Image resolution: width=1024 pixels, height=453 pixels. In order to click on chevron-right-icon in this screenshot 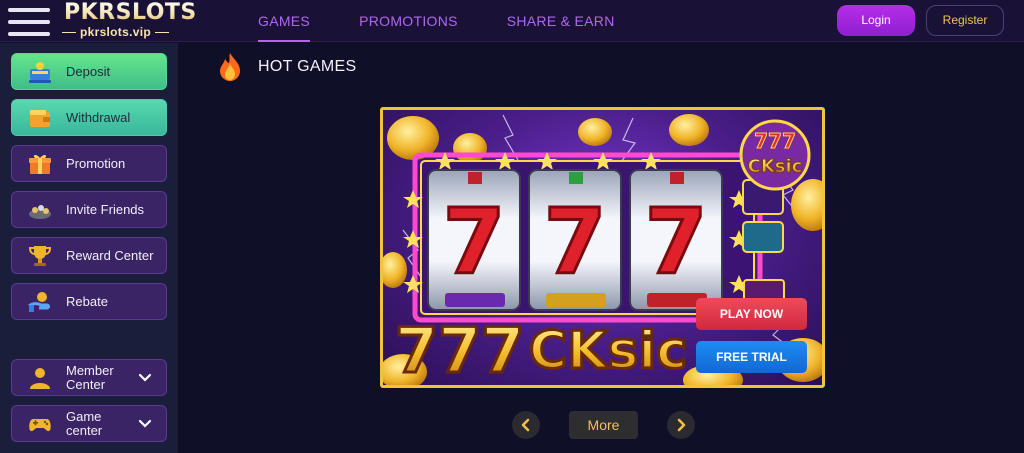, I will do `click(681, 425)`.